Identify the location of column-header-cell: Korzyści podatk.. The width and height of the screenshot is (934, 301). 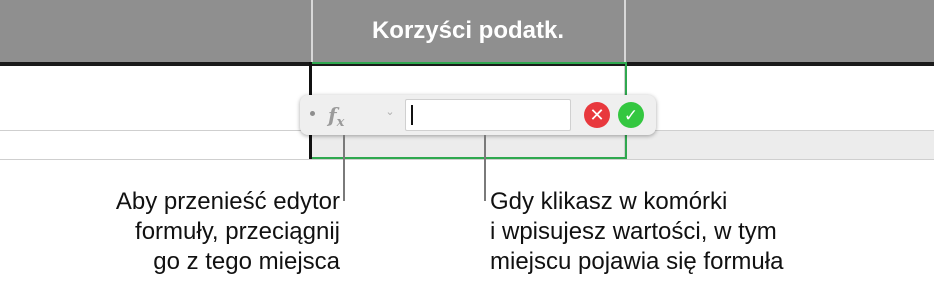
(468, 31).